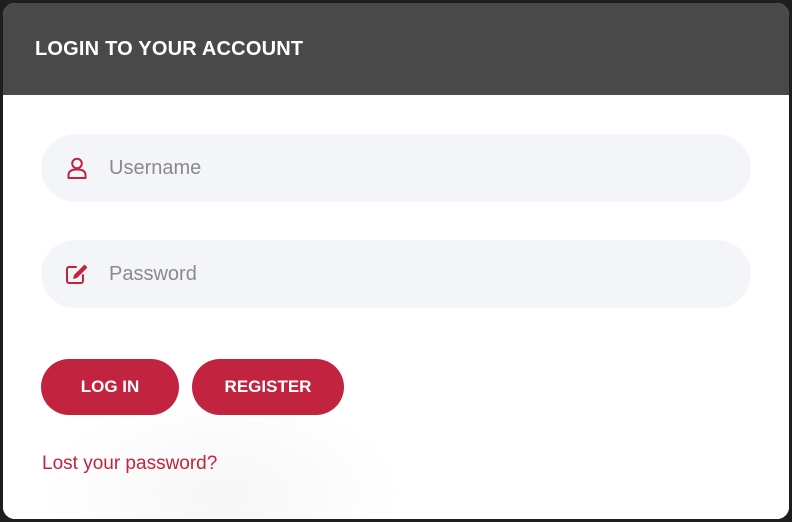 The height and width of the screenshot is (522, 792). Describe the element at coordinates (129, 464) in the screenshot. I see `forgot-password-link: Lost your password?` at that location.